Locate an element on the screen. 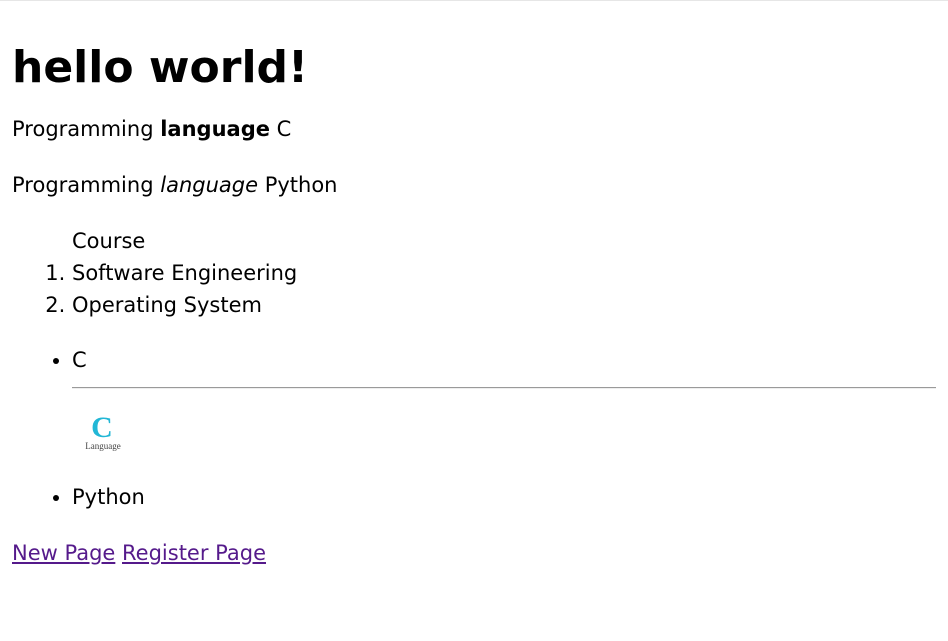 The image size is (948, 641). paragraph-python: Programming language Python is located at coordinates (474, 185).